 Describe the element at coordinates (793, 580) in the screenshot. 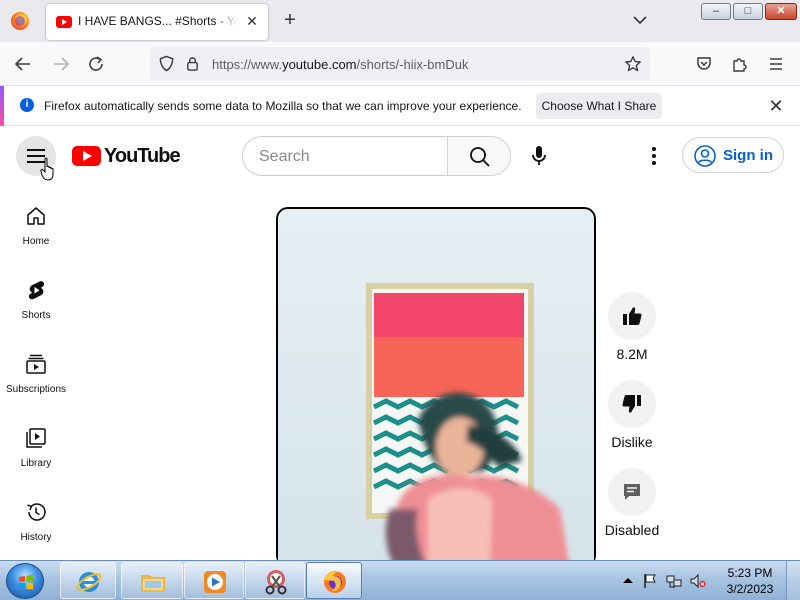

I see `show-desktop-button` at that location.